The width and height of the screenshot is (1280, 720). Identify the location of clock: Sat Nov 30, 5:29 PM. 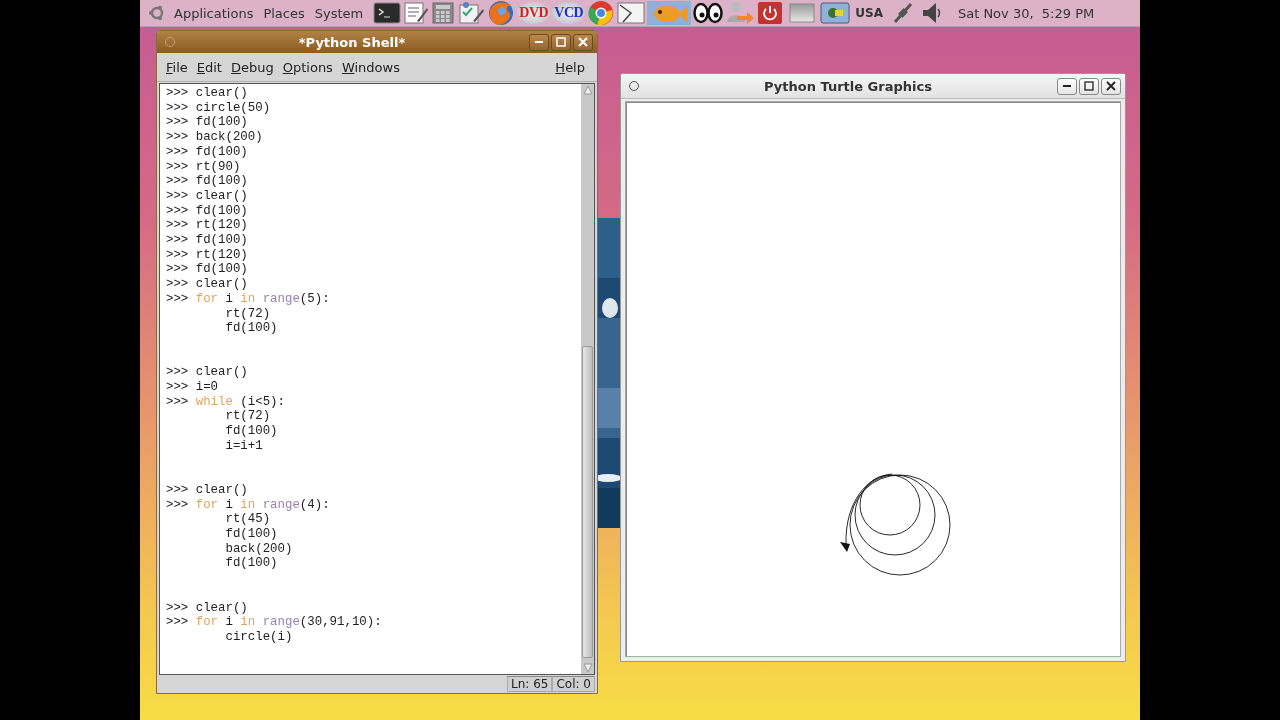
(1026, 13).